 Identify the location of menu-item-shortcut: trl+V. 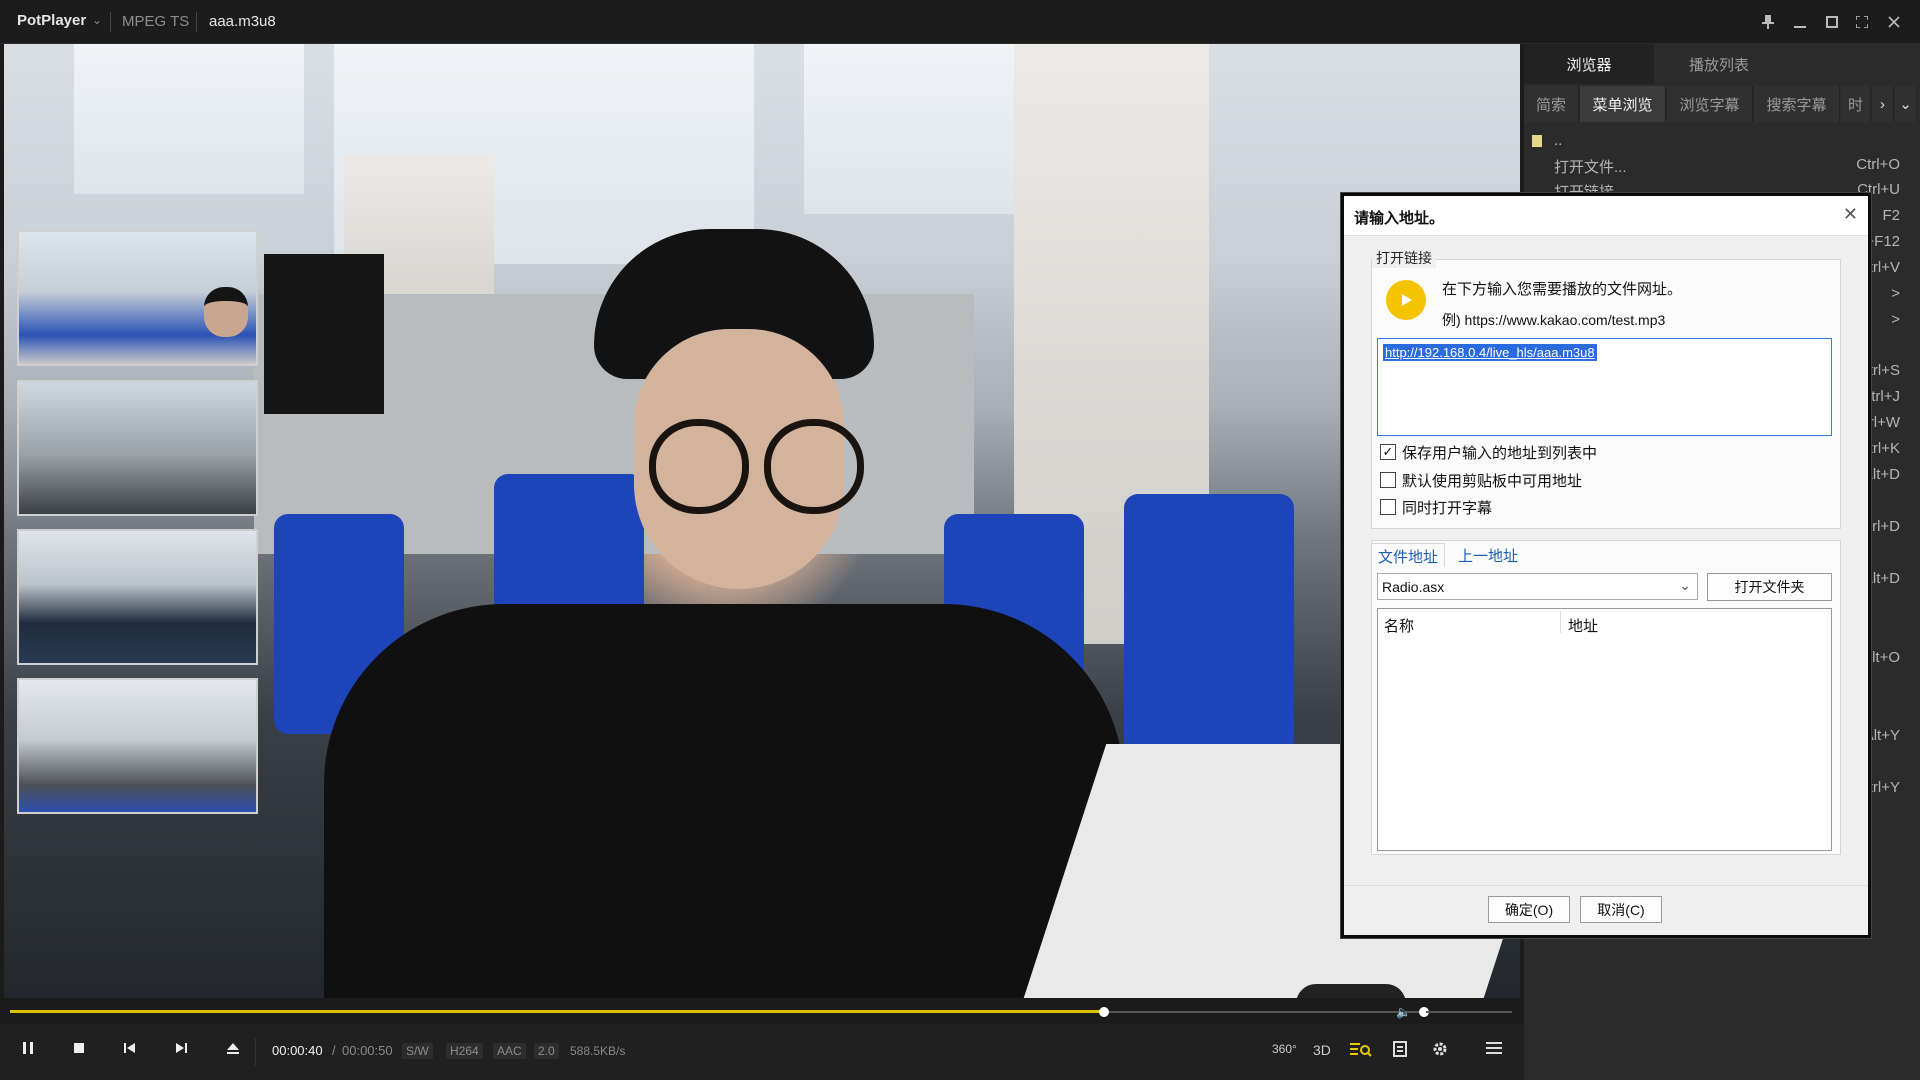
(1884, 267).